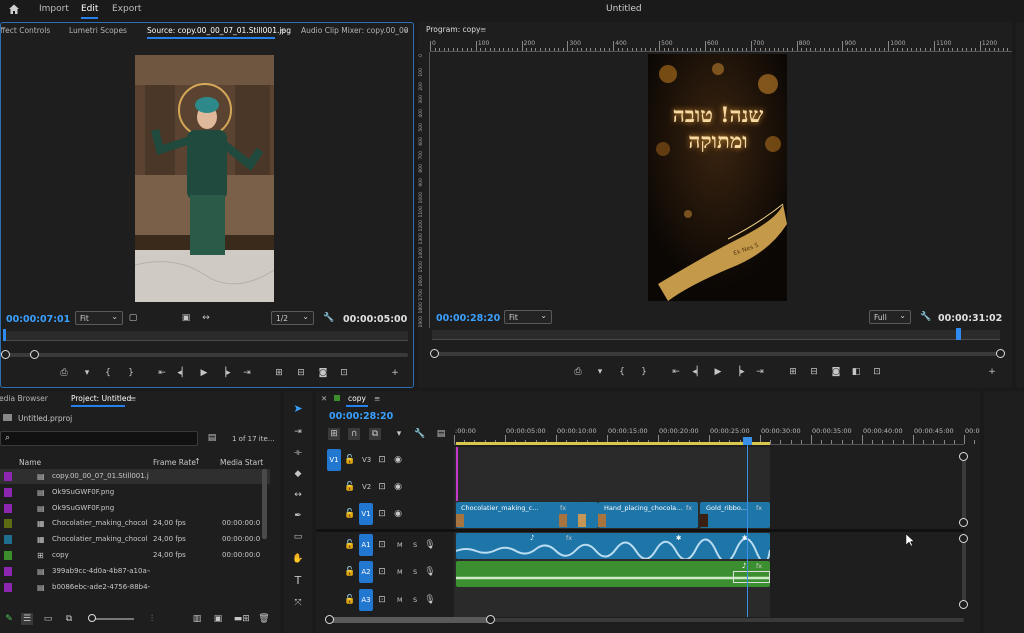 The width and height of the screenshot is (1024, 633). Describe the element at coordinates (963, 604) in the screenshot. I see `audio-v-handle-bottom` at that location.